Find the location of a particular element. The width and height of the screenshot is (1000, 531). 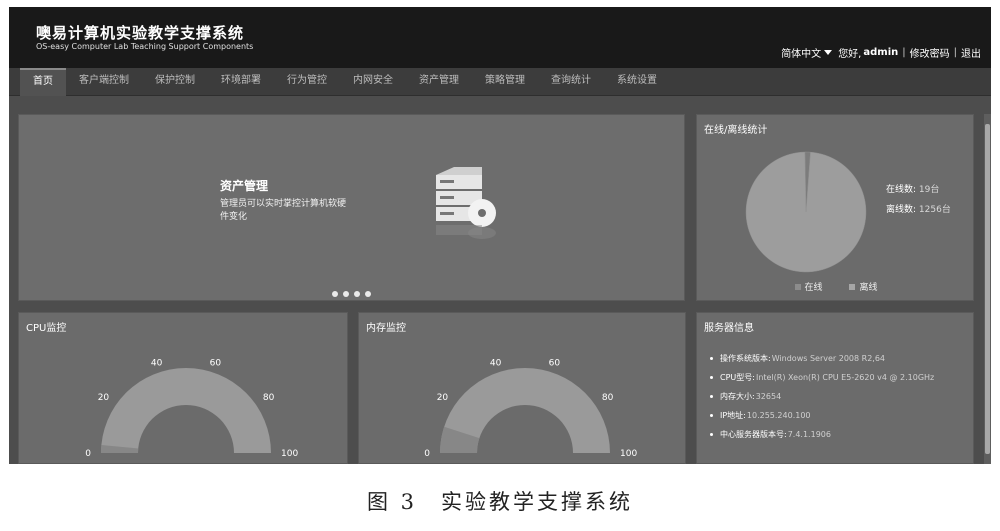

legend-online-label: 在线 is located at coordinates (813, 288).